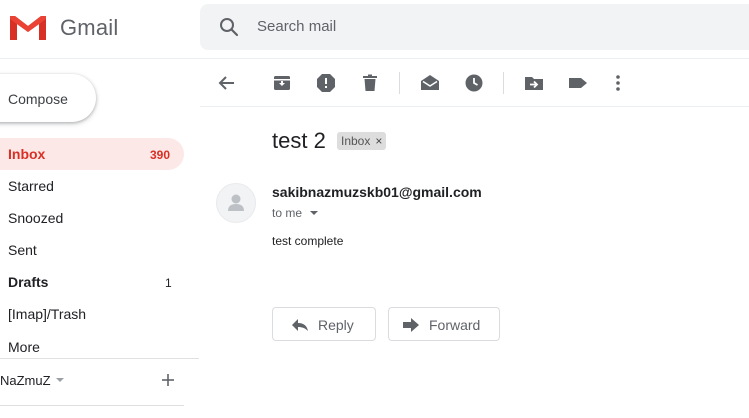 The width and height of the screenshot is (749, 418). What do you see at coordinates (474, 83) in the screenshot?
I see `snooze-icon` at bounding box center [474, 83].